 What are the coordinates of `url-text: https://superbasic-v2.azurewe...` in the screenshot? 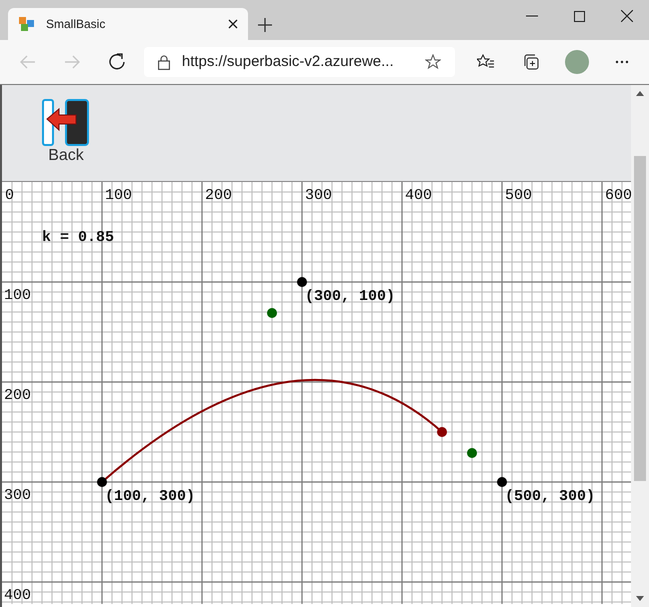 It's located at (288, 62).